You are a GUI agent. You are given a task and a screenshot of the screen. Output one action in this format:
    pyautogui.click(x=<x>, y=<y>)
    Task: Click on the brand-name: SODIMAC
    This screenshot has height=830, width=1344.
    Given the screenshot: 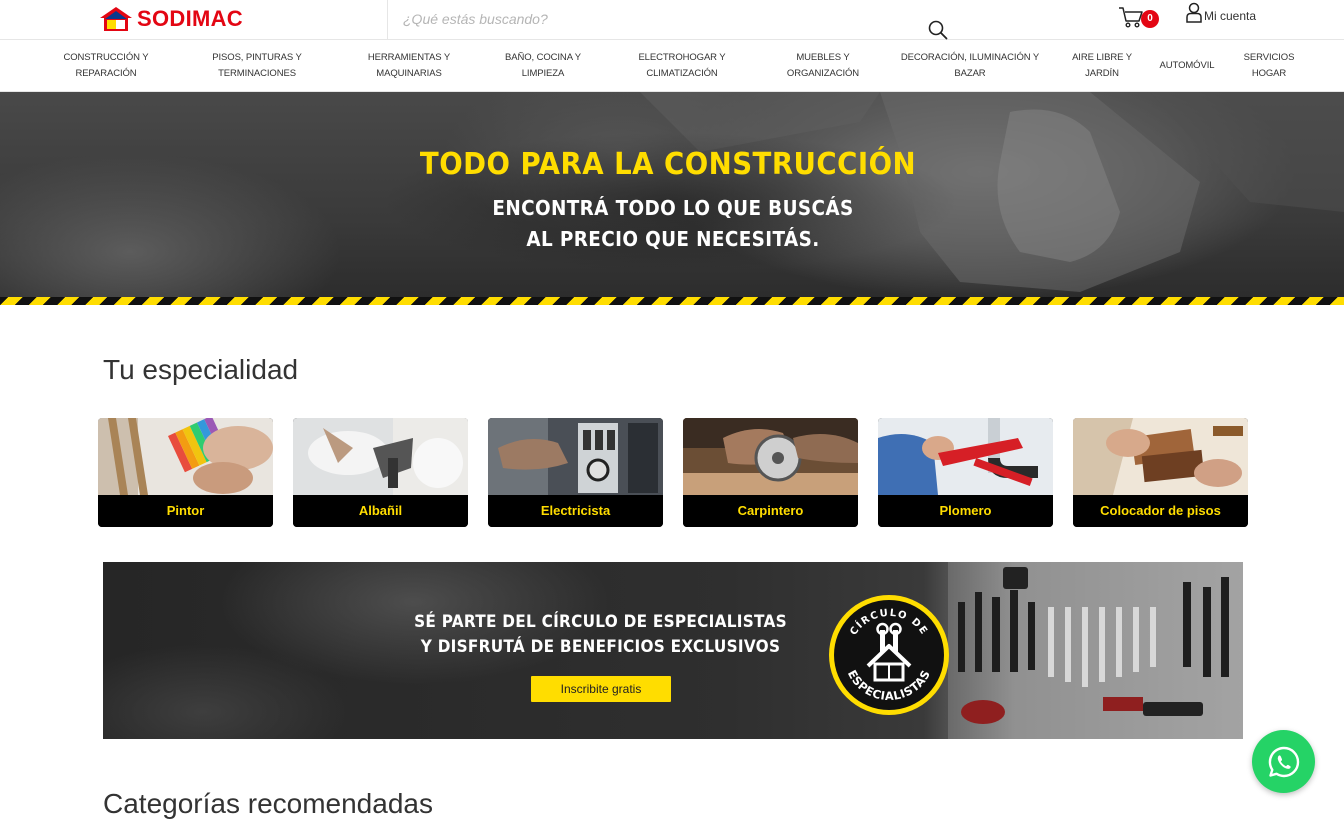 What is the action you would take?
    pyautogui.click(x=190, y=18)
    